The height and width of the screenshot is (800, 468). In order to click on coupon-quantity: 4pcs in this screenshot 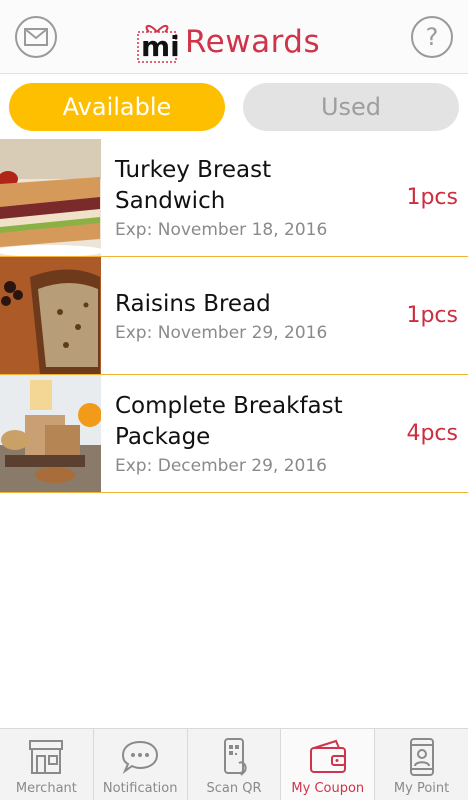, I will do `click(432, 433)`.